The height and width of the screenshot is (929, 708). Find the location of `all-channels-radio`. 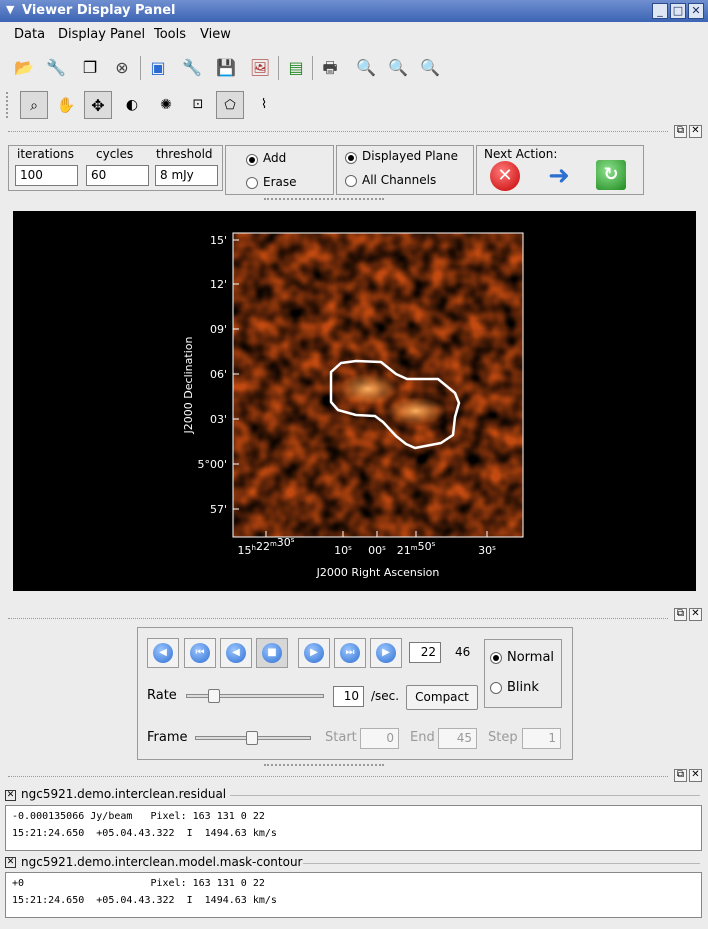

all-channels-radio is located at coordinates (351, 181).